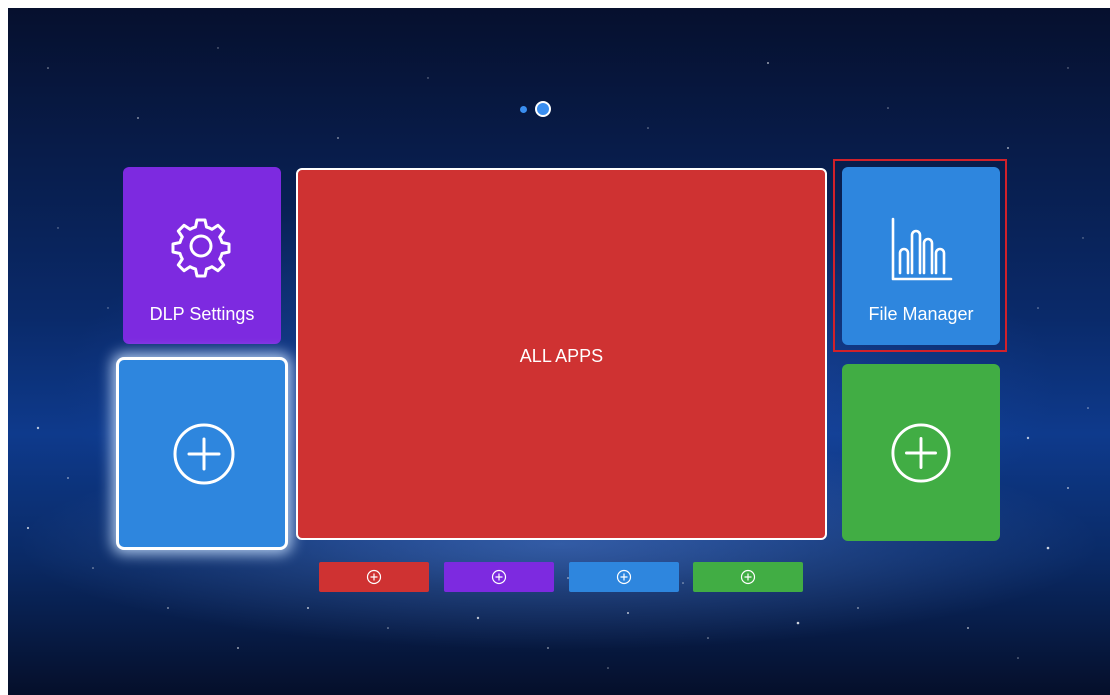  I want to click on dlp-settings-label: DLP Settings, so click(202, 314).